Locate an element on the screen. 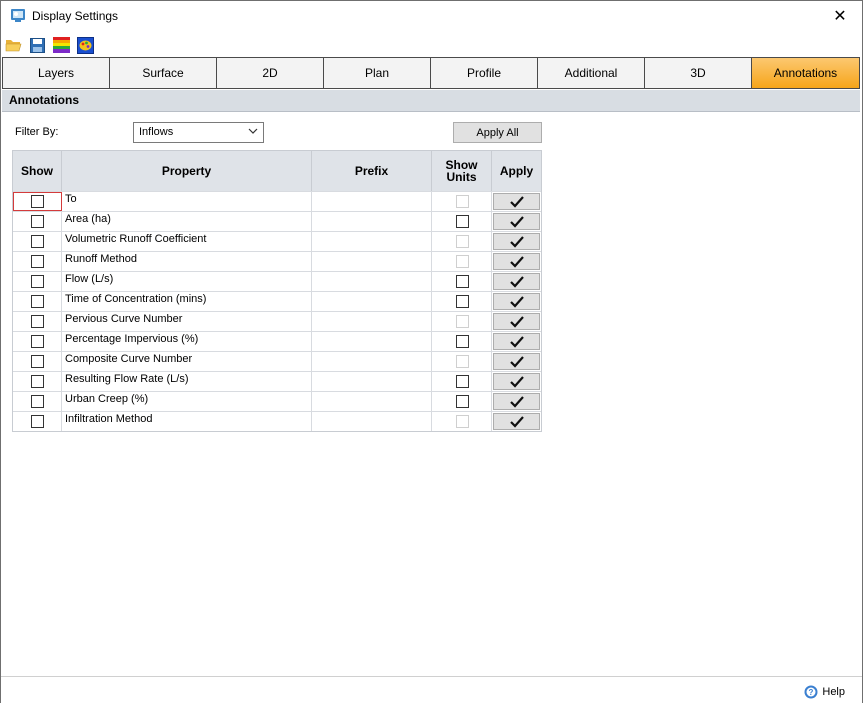 The width and height of the screenshot is (863, 703). help-link: ? Help is located at coordinates (824, 692).